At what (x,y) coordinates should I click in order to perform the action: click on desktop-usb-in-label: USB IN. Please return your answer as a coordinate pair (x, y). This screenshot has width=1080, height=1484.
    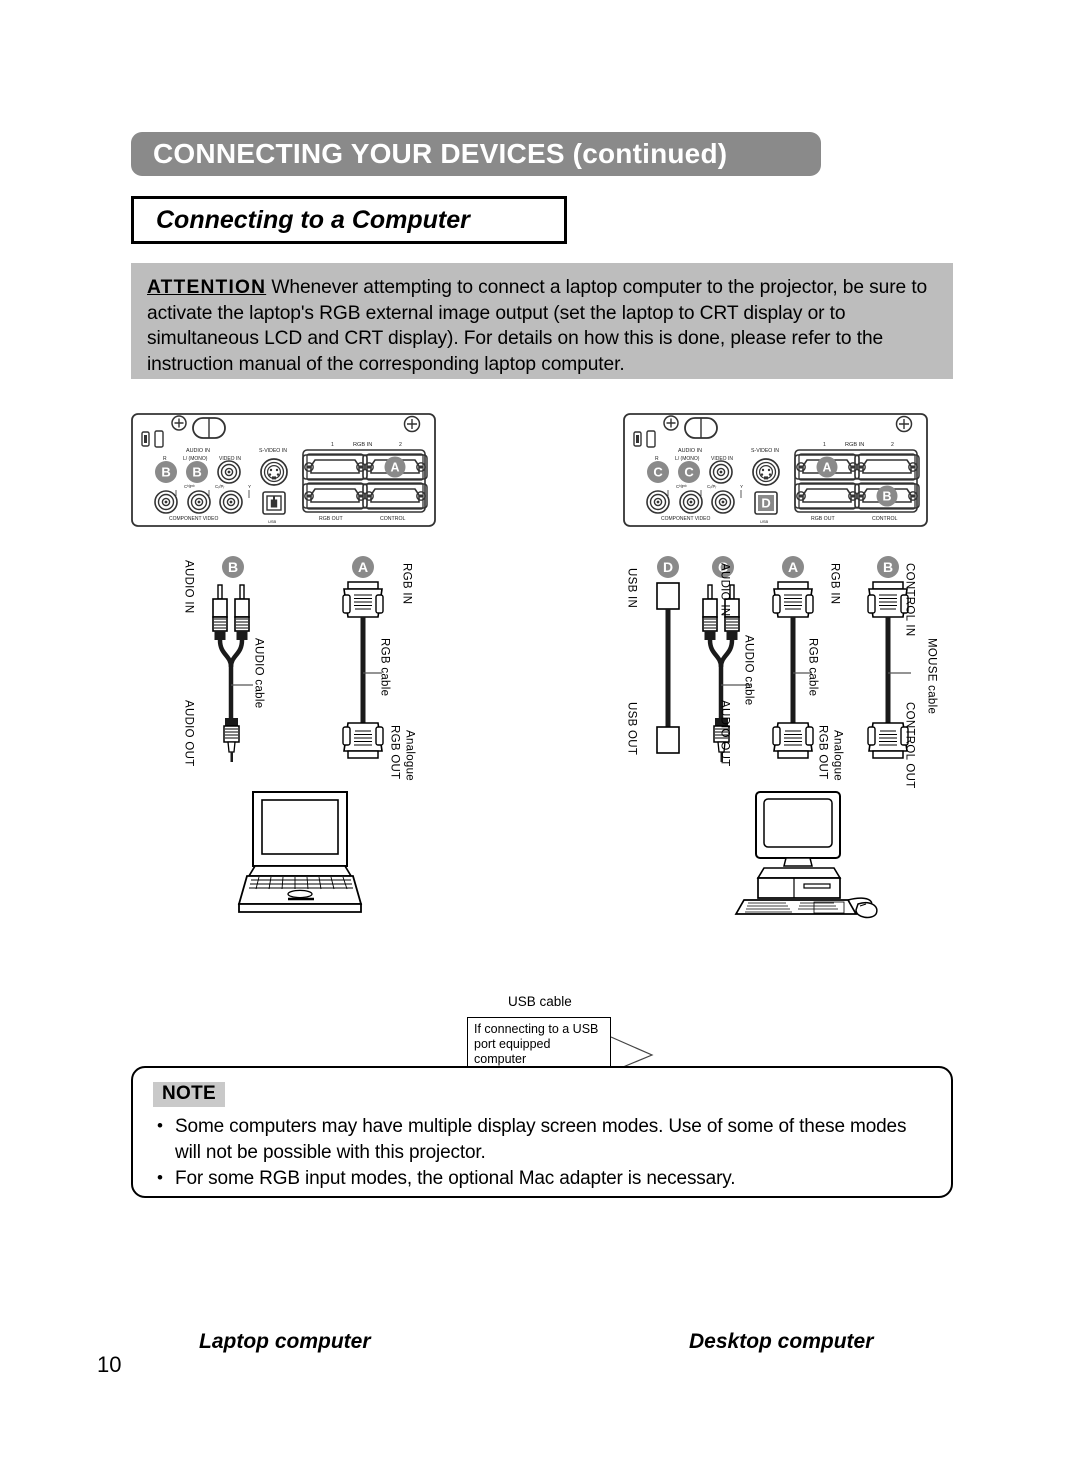
    Looking at the image, I should click on (631, 588).